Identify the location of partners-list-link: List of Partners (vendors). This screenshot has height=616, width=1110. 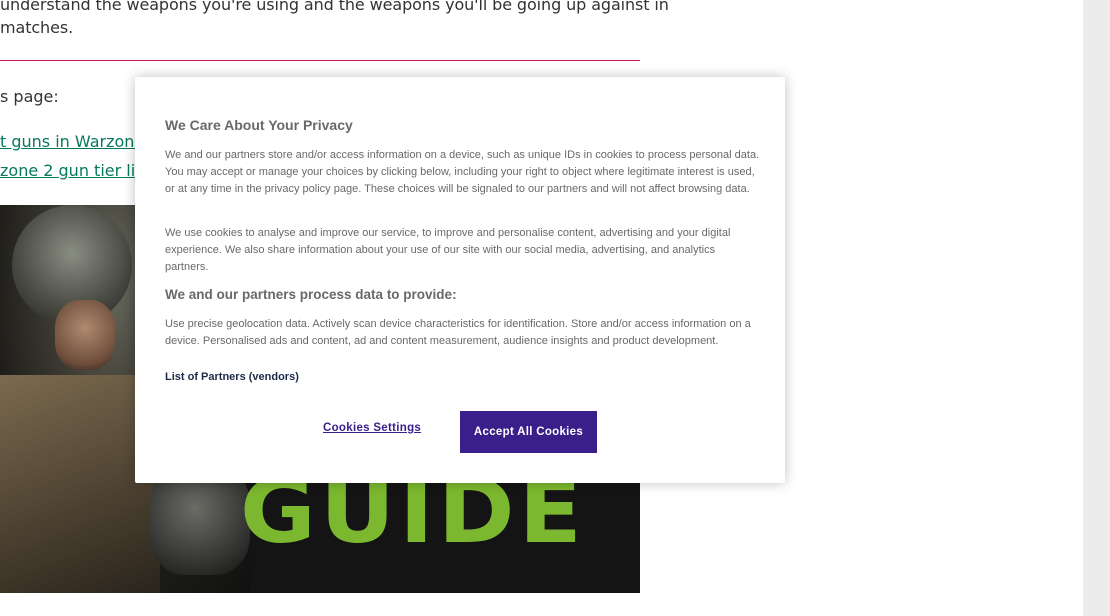
(232, 377).